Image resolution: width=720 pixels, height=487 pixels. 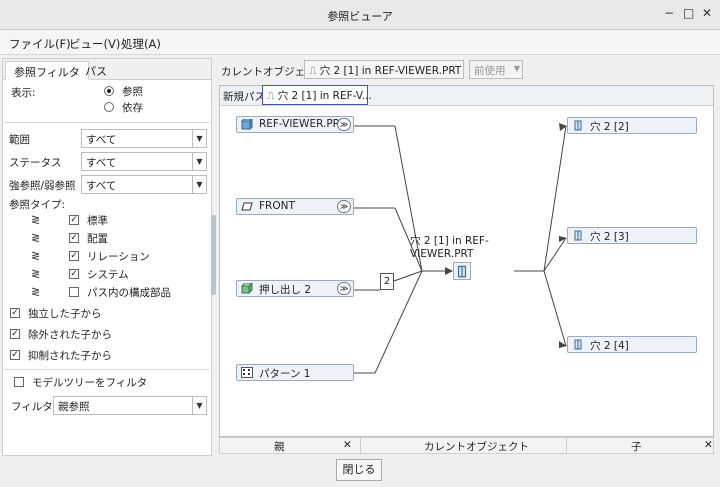 I want to click on reference-count-badge: 2, so click(x=387, y=281).